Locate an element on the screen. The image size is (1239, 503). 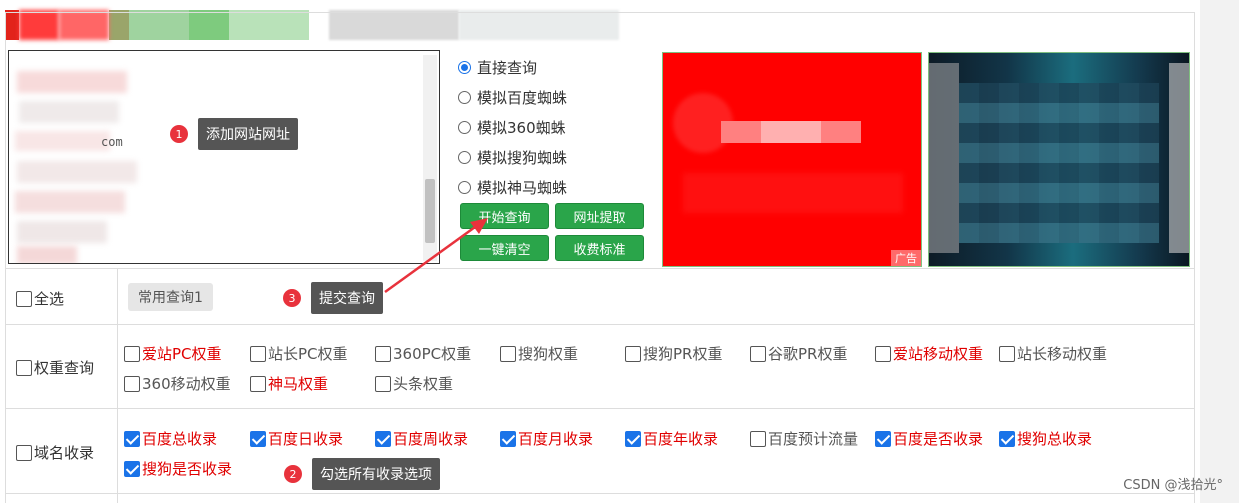
annotation-3: 3 提交查询 is located at coordinates (333, 298).